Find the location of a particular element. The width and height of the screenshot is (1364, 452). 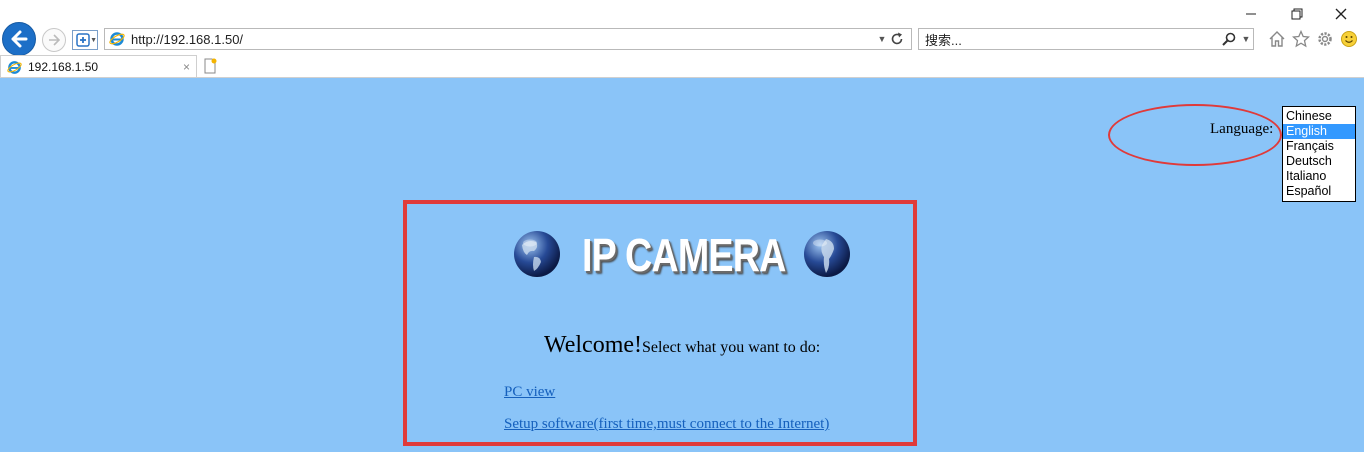

back-button is located at coordinates (19, 39).